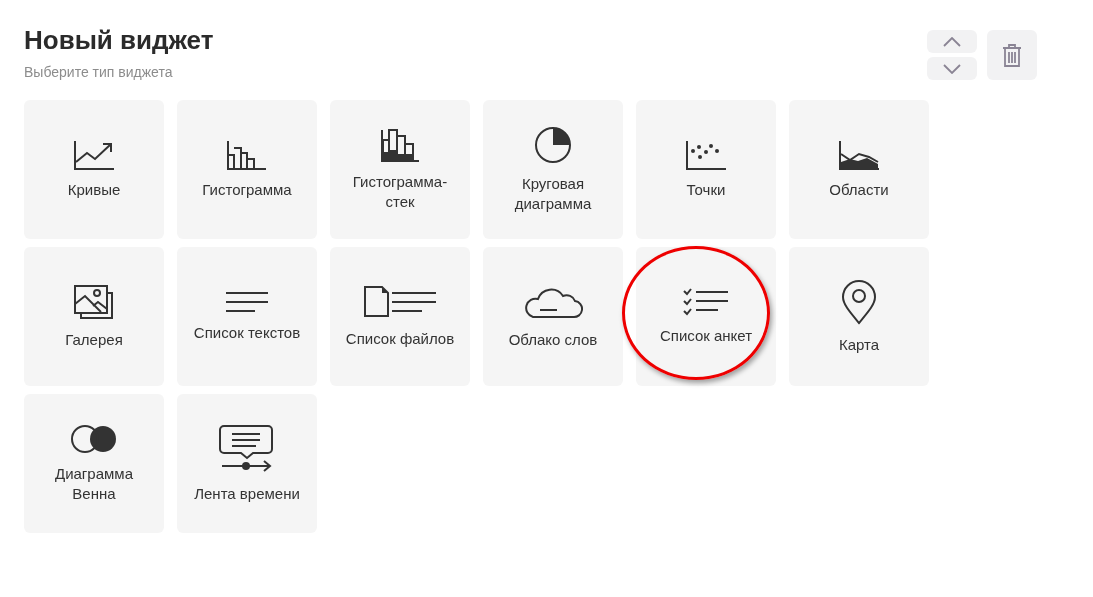 The width and height of the screenshot is (1093, 597). What do you see at coordinates (859, 344) in the screenshot?
I see `widget-label: Карта` at bounding box center [859, 344].